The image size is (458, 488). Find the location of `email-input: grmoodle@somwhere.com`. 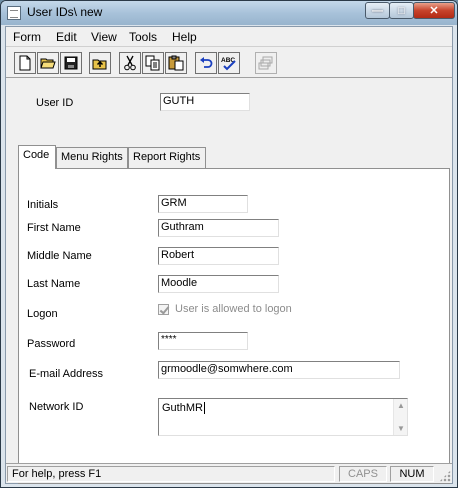

email-input: grmoodle@somwhere.com is located at coordinates (279, 370).